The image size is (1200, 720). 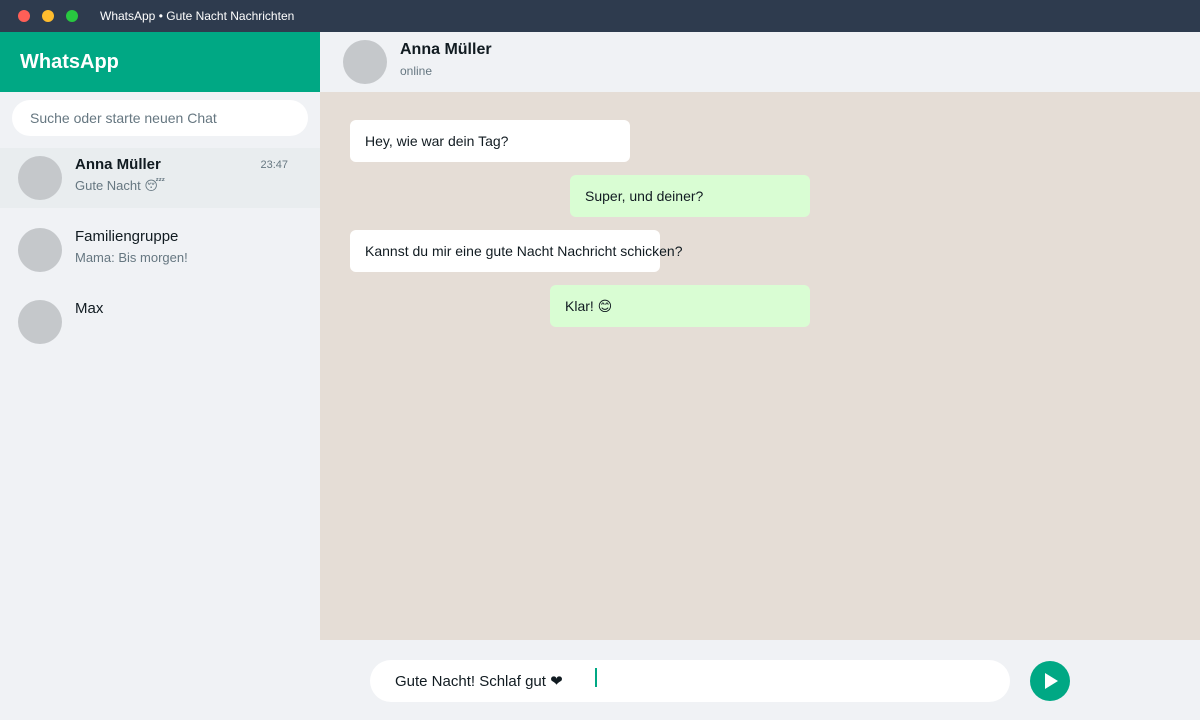 What do you see at coordinates (690, 681) in the screenshot?
I see `message-input: Gute Nacht! Schlaf gut ❤` at bounding box center [690, 681].